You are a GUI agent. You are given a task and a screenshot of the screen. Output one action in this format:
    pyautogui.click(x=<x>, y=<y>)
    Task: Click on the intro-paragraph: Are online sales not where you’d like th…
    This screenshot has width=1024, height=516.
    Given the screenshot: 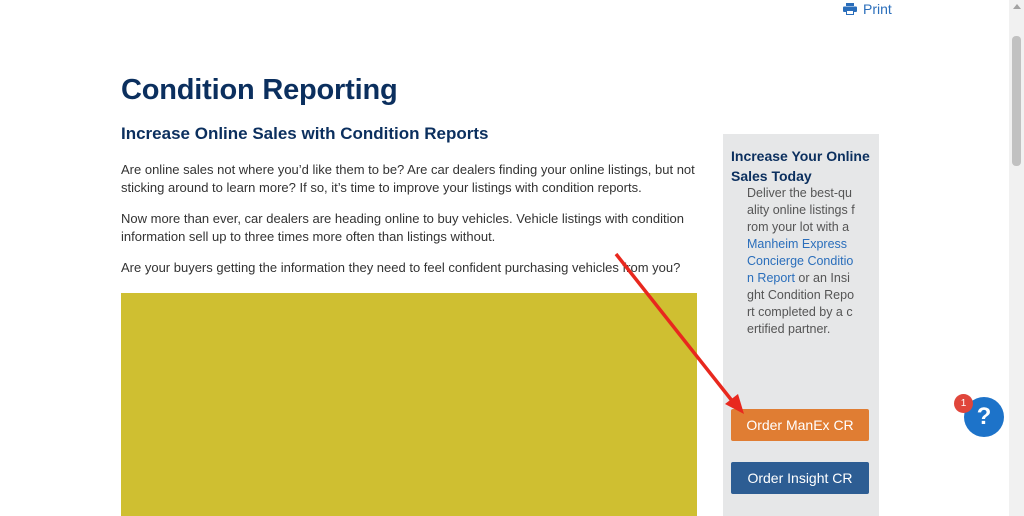 What is the action you would take?
    pyautogui.click(x=408, y=178)
    